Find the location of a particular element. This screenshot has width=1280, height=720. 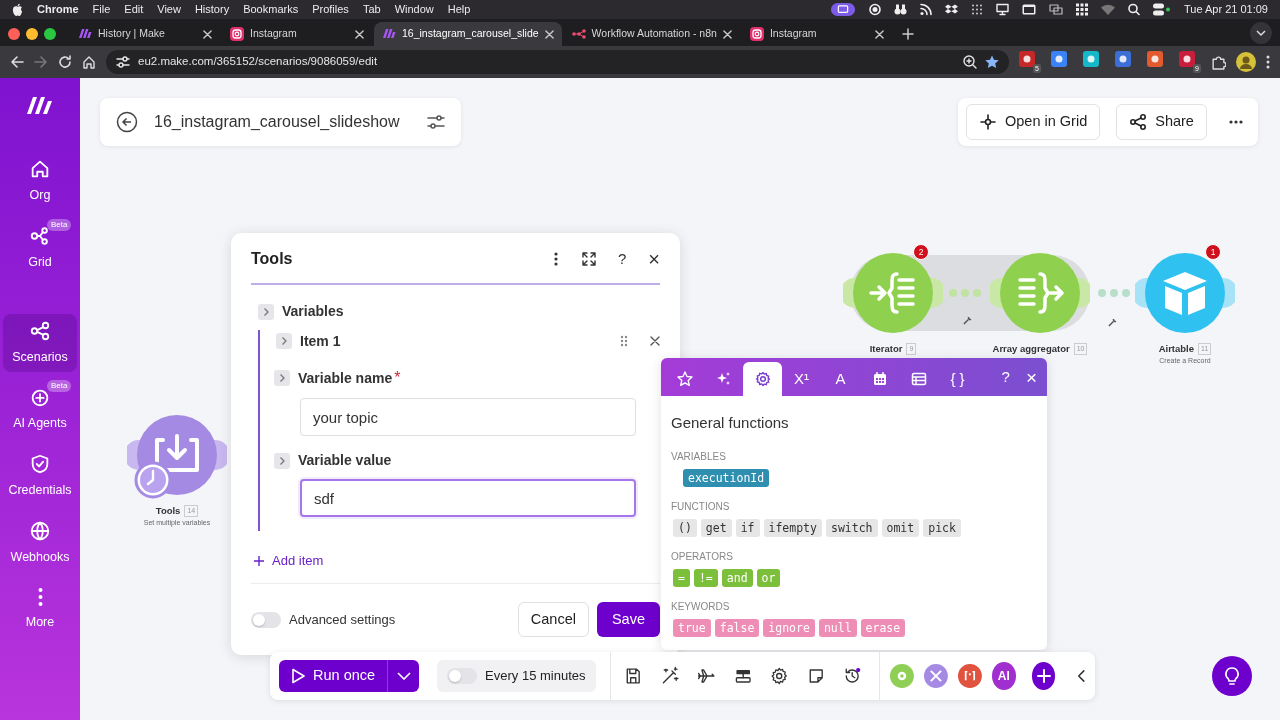

add-button is located at coordinates (1043, 676).